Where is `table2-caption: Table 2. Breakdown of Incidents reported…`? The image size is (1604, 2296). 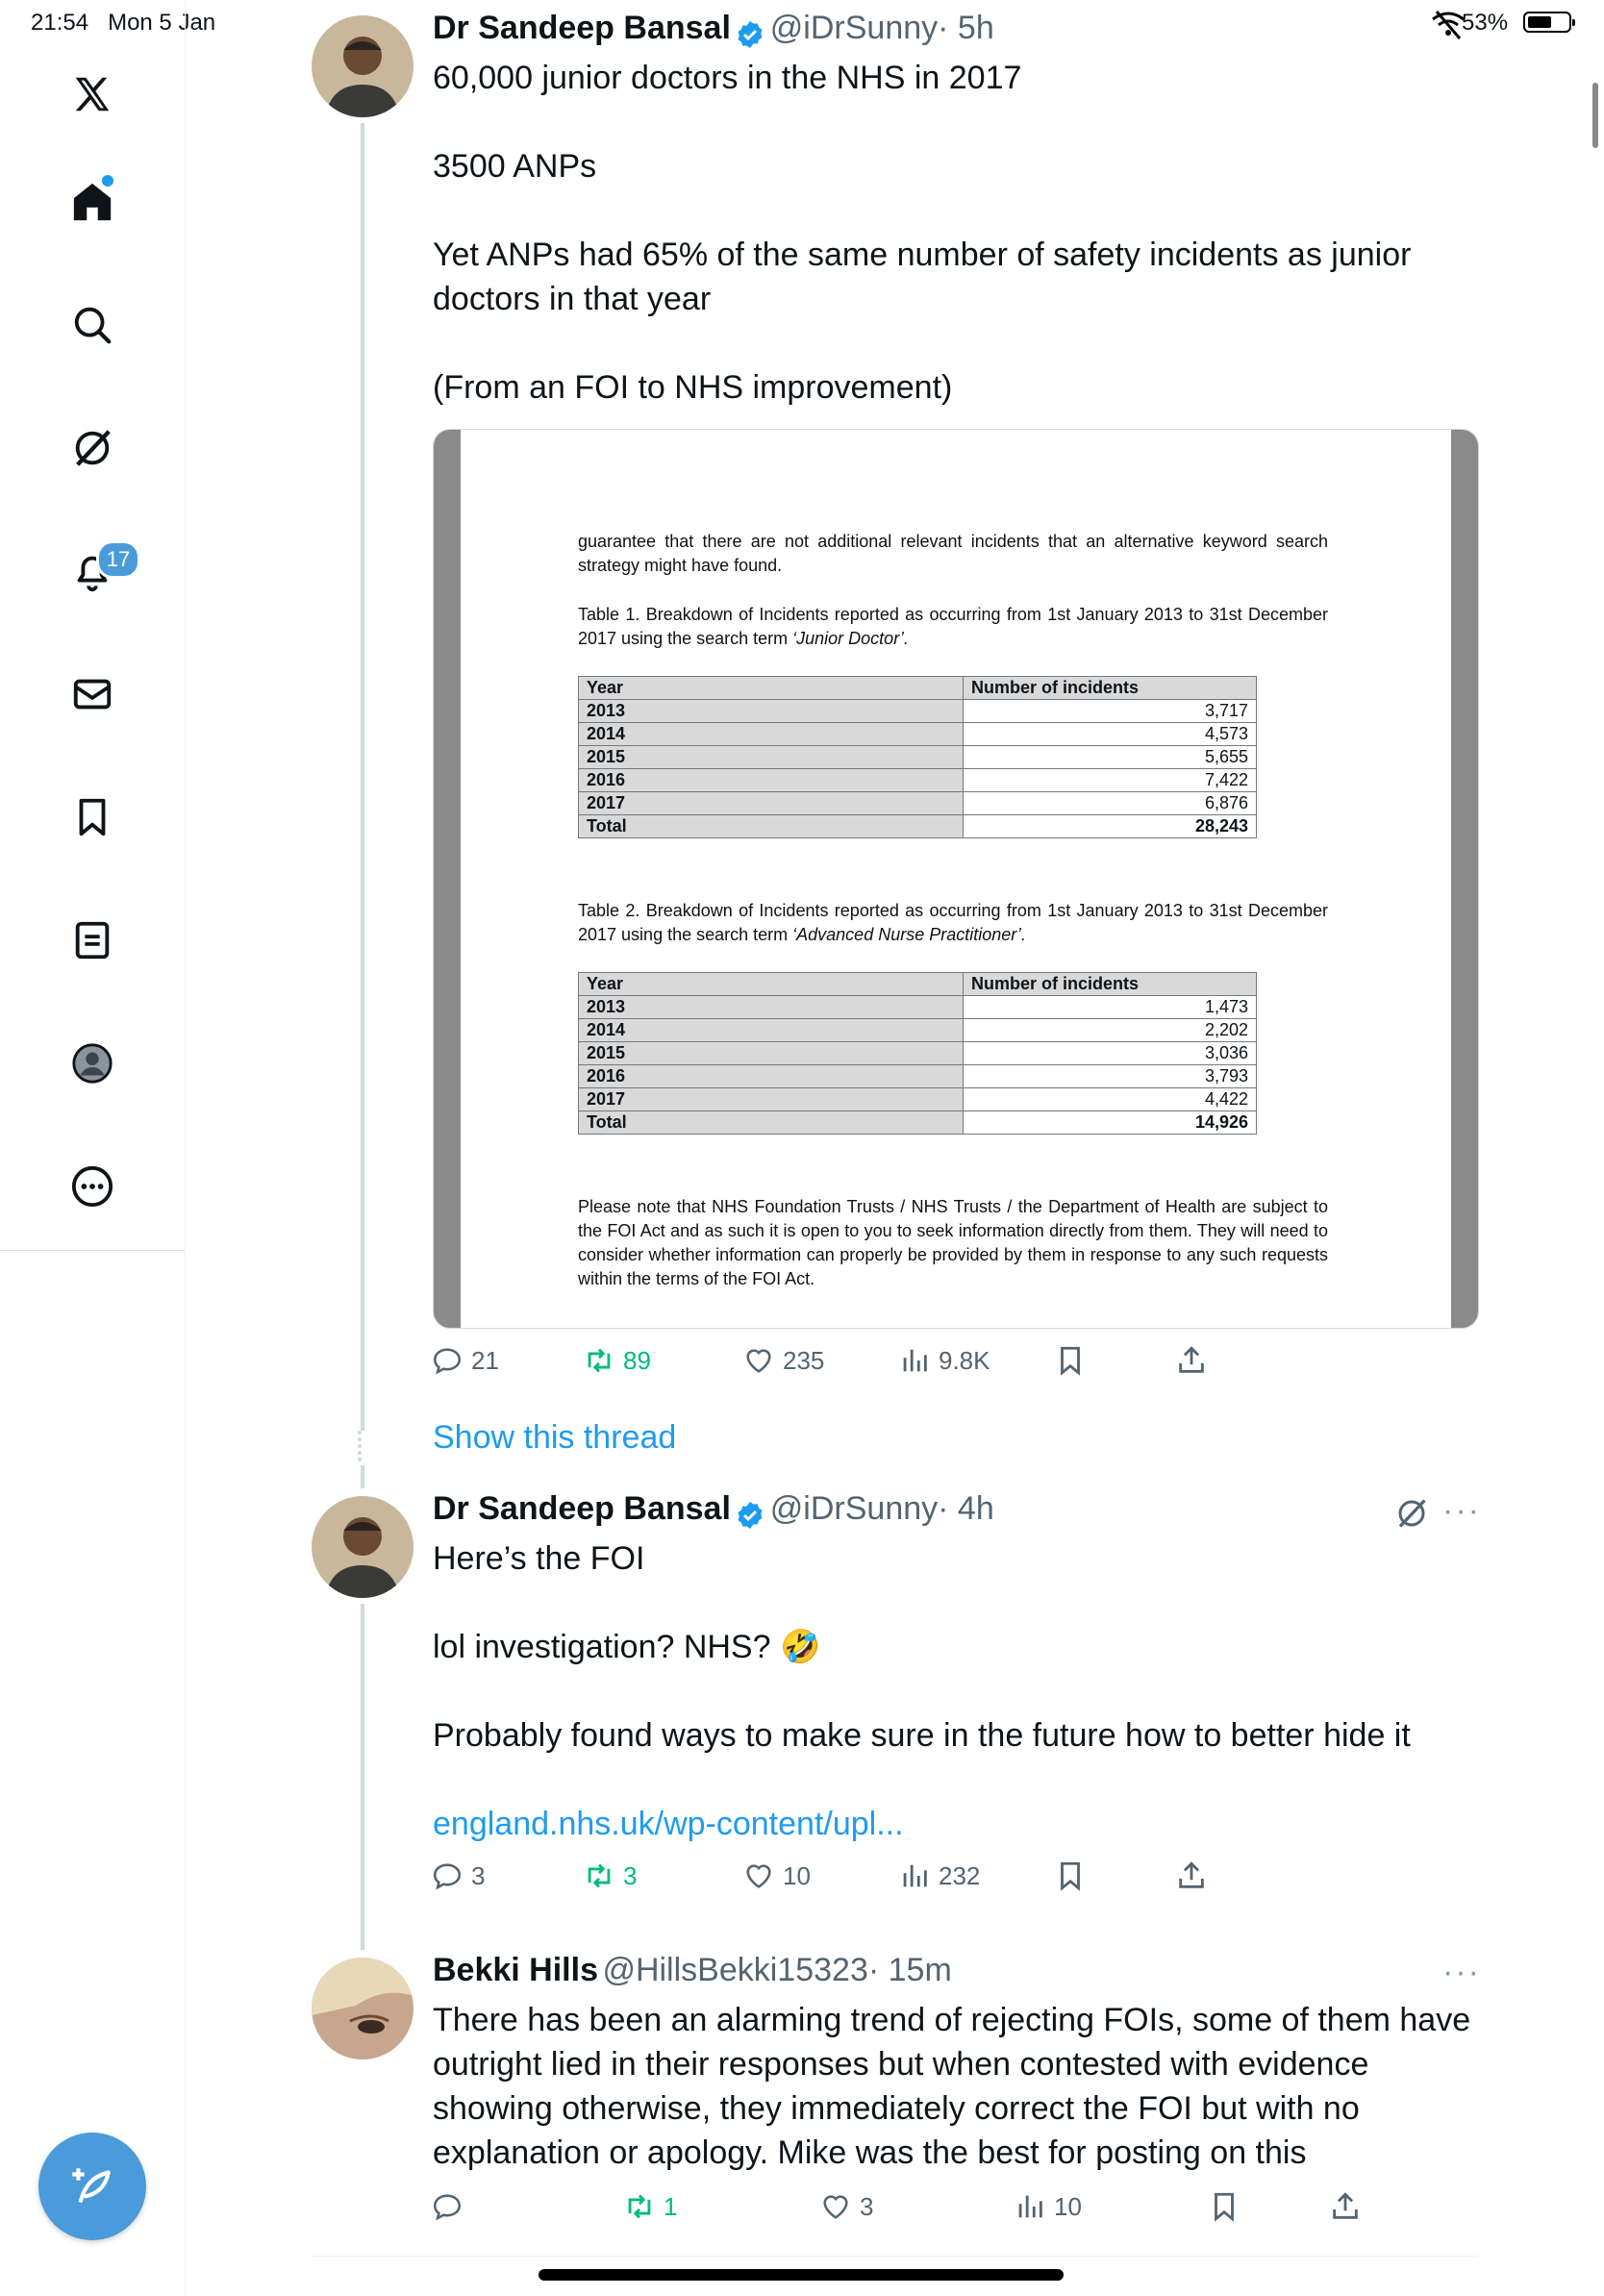 table2-caption: Table 2. Breakdown of Incidents reported… is located at coordinates (953, 922).